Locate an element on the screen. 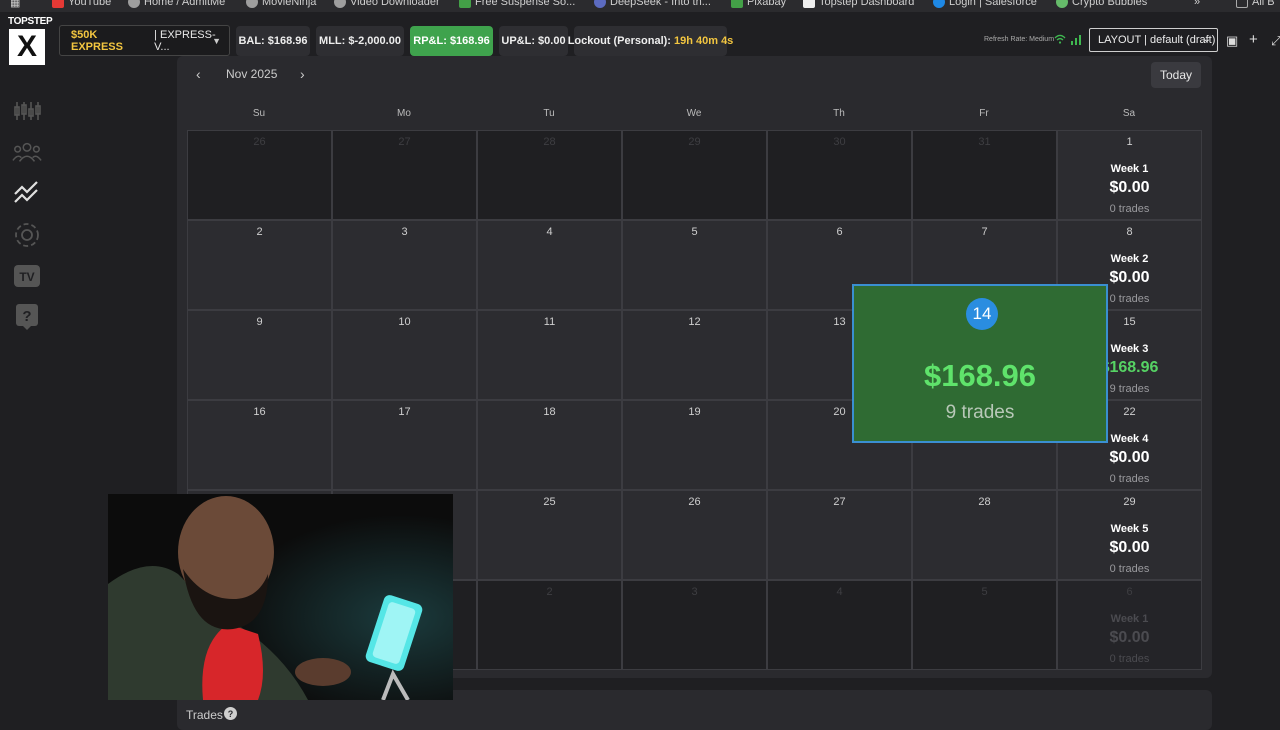  users-icon is located at coordinates (27, 152).